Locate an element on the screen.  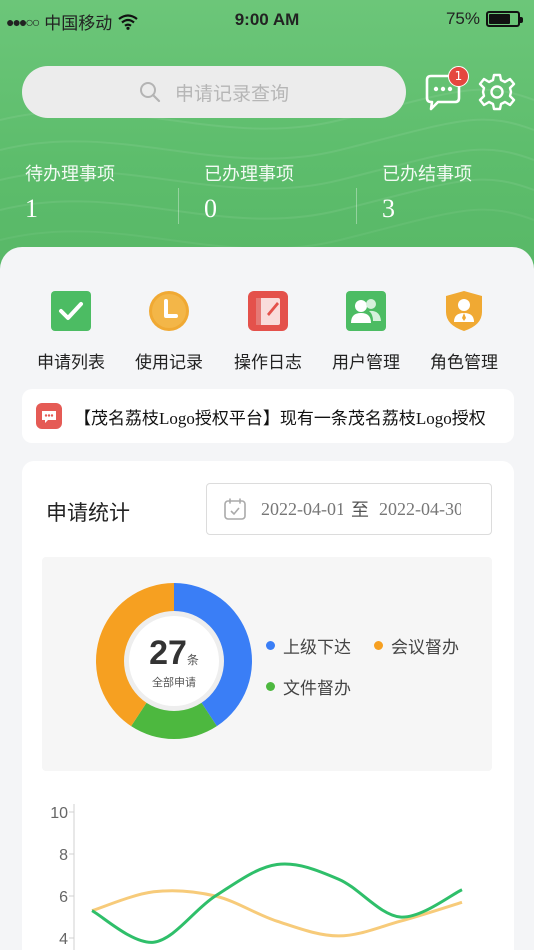
stat-label: 待办理事项 is located at coordinates (70, 174).